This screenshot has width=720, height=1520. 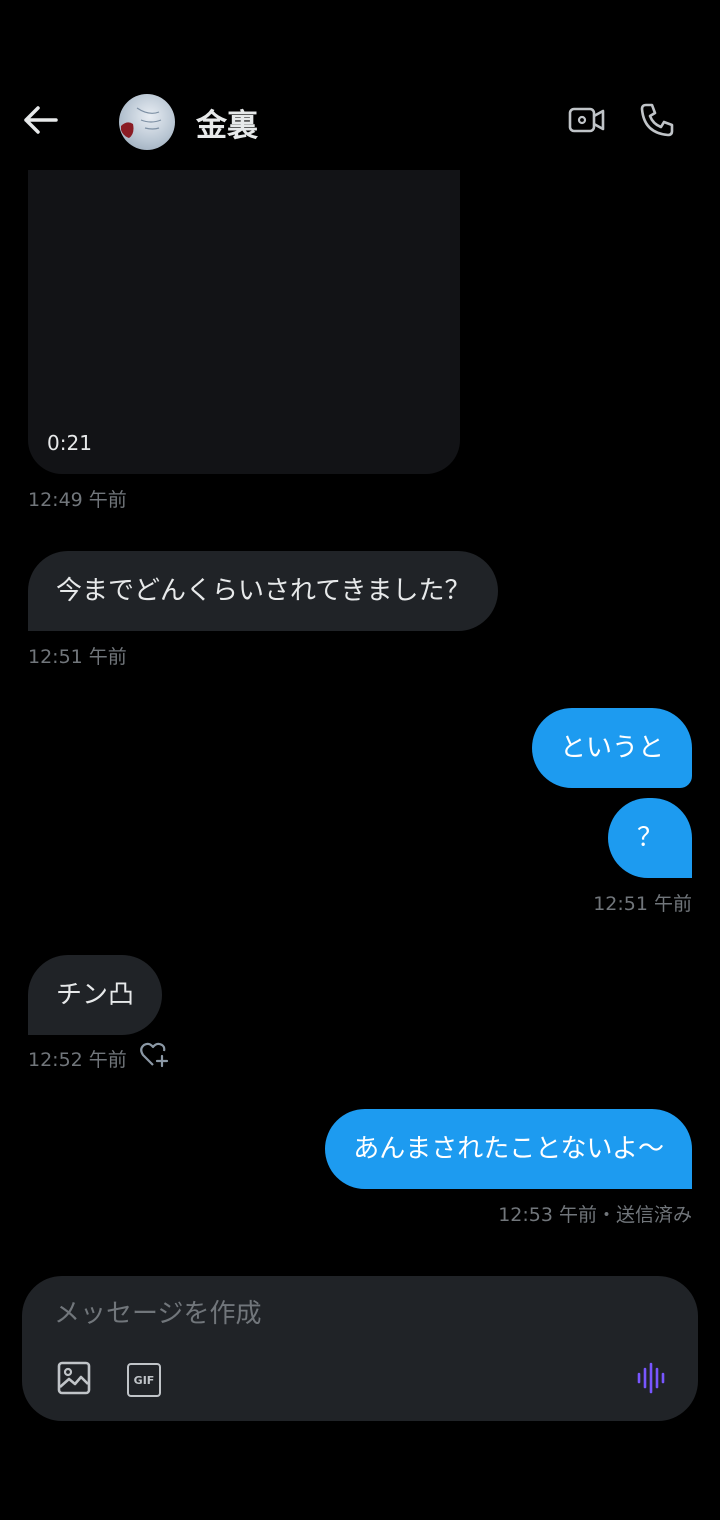 I want to click on voice-message-button, so click(x=652, y=1380).